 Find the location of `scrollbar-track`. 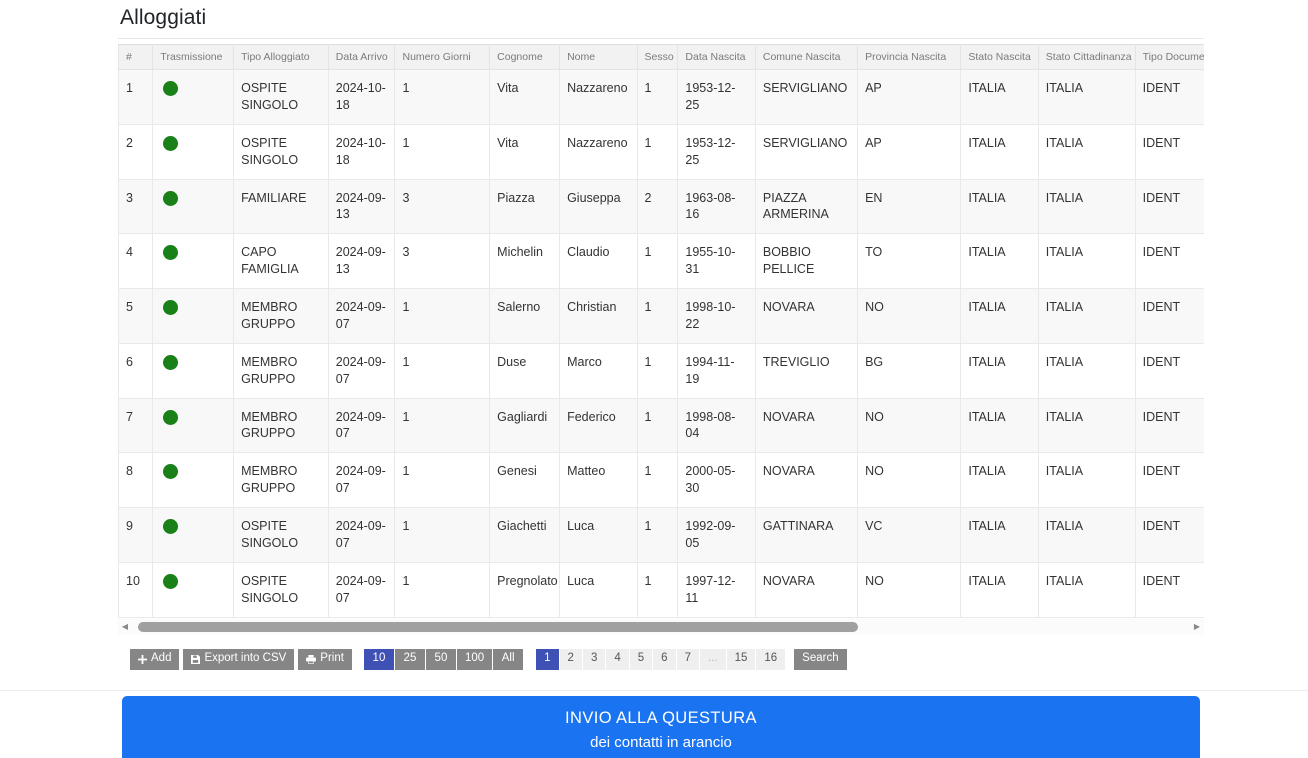

scrollbar-track is located at coordinates (661, 626).